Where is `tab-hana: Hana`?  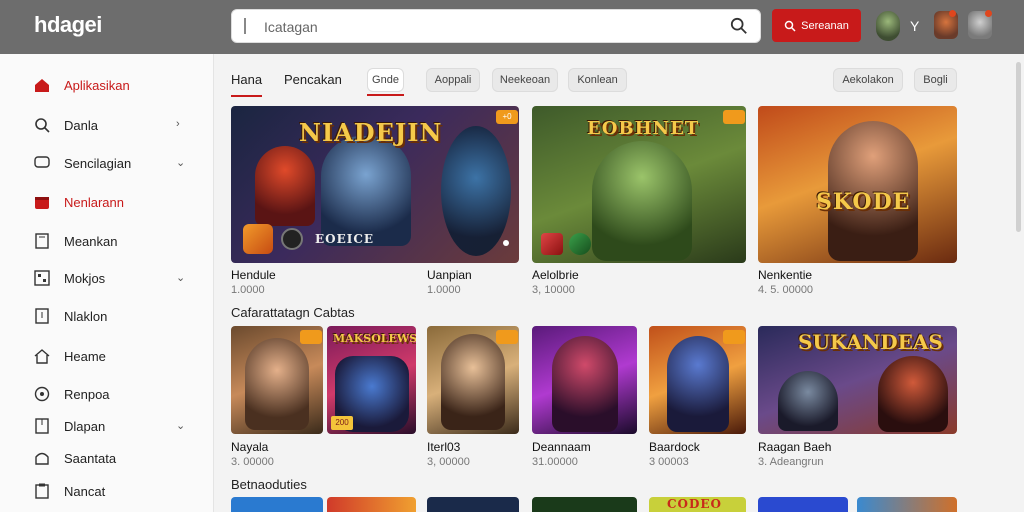 tab-hana: Hana is located at coordinates (247, 84).